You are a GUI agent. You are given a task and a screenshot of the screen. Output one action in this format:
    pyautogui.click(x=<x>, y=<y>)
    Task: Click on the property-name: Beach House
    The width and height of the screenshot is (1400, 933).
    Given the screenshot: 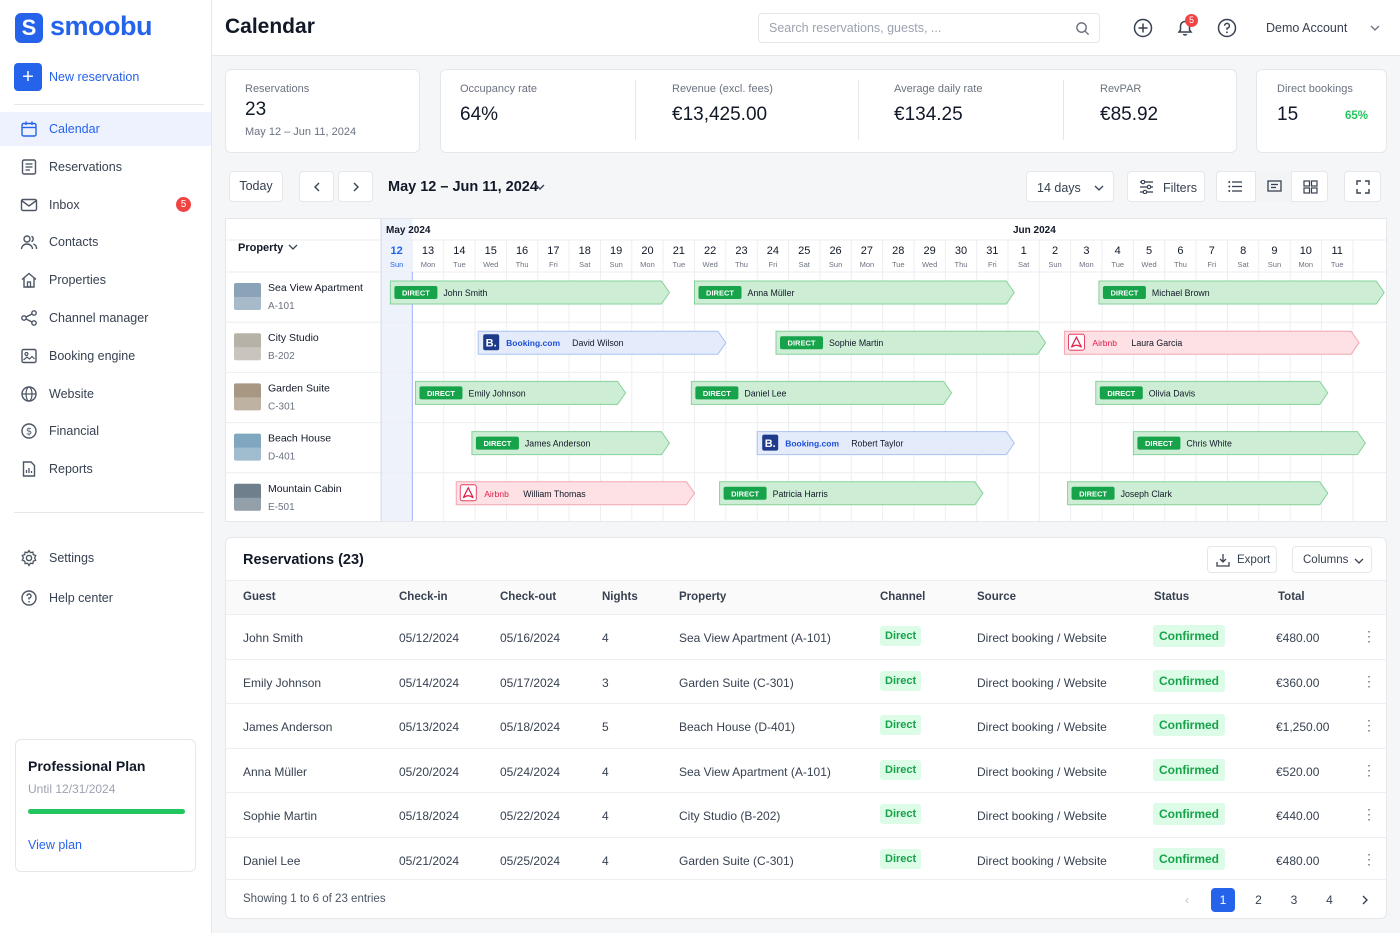 What is the action you would take?
    pyautogui.click(x=299, y=439)
    